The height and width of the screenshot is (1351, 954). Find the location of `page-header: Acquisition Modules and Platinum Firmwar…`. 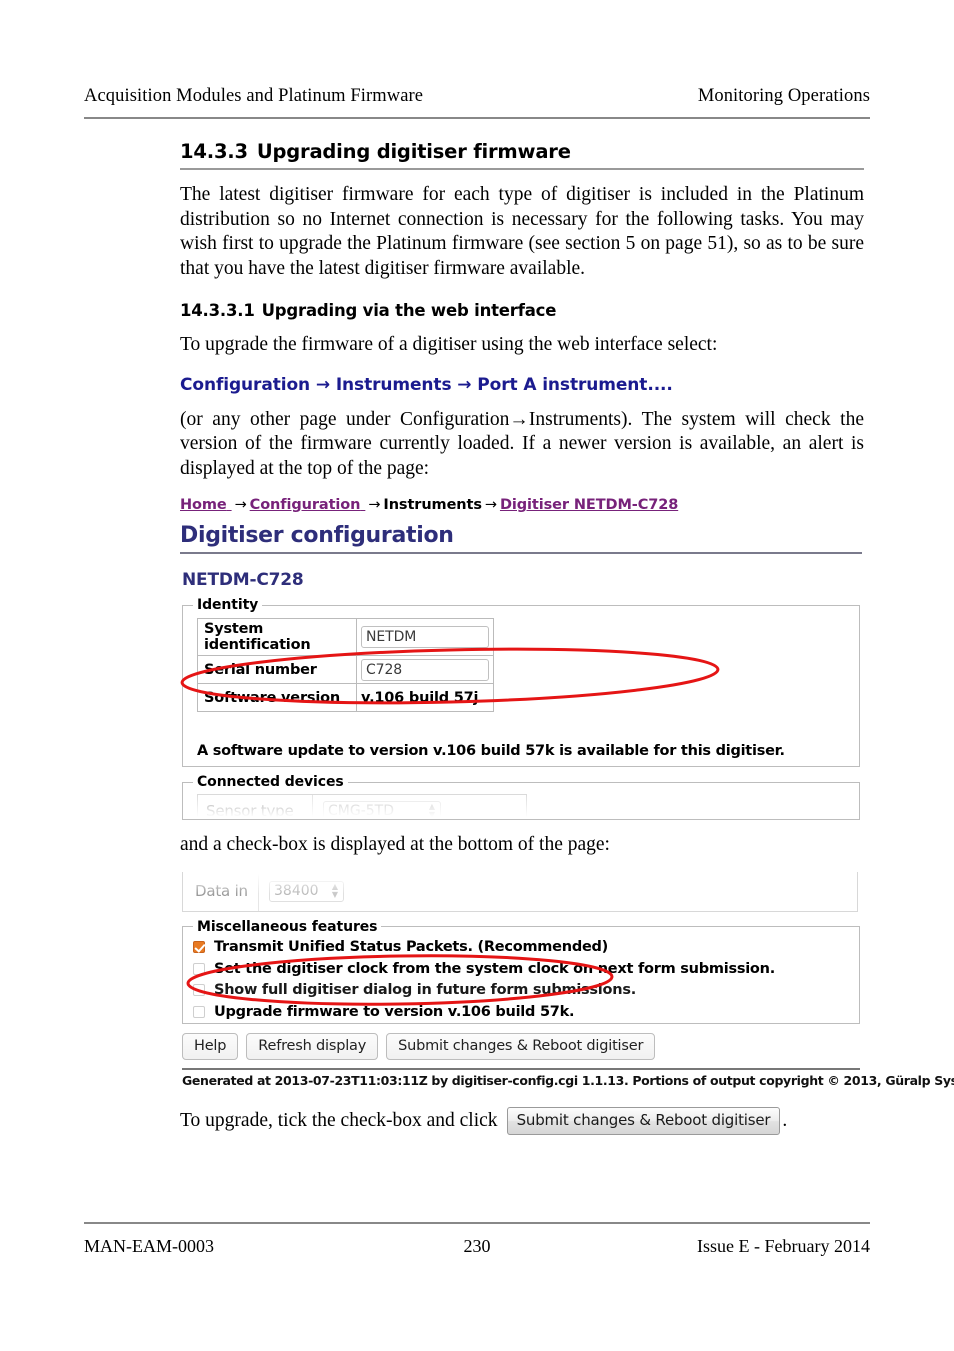

page-header: Acquisition Modules and Platinum Firmwar… is located at coordinates (477, 96).